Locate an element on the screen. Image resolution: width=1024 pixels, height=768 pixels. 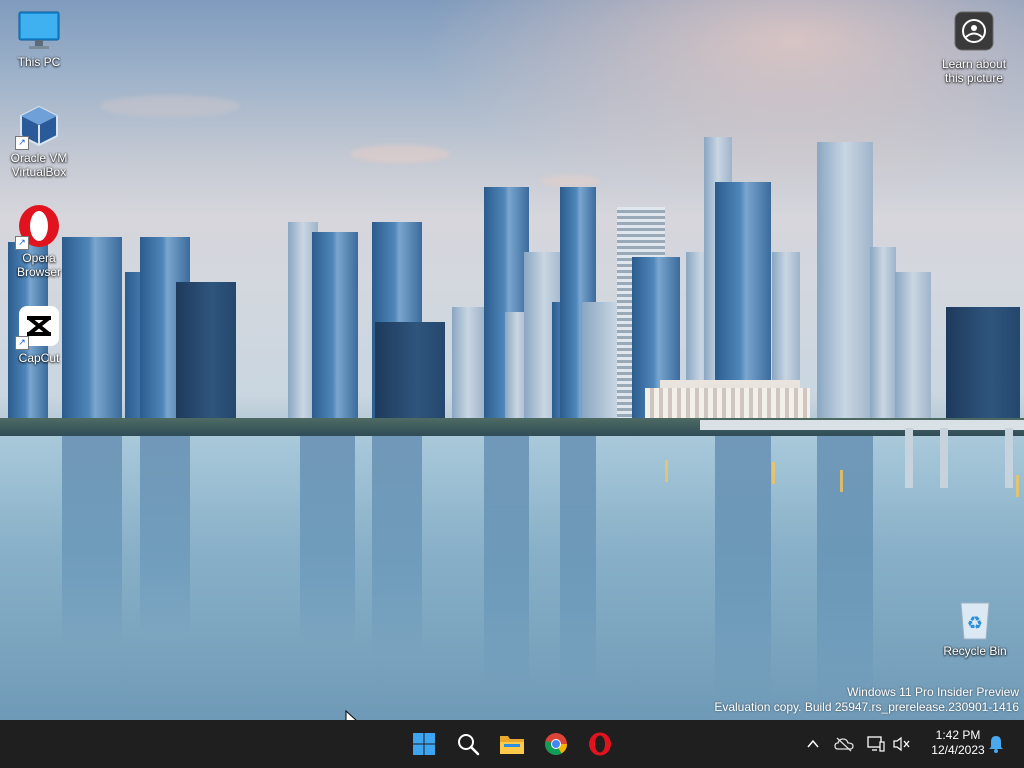
notification-bell-icon is located at coordinates (996, 744).